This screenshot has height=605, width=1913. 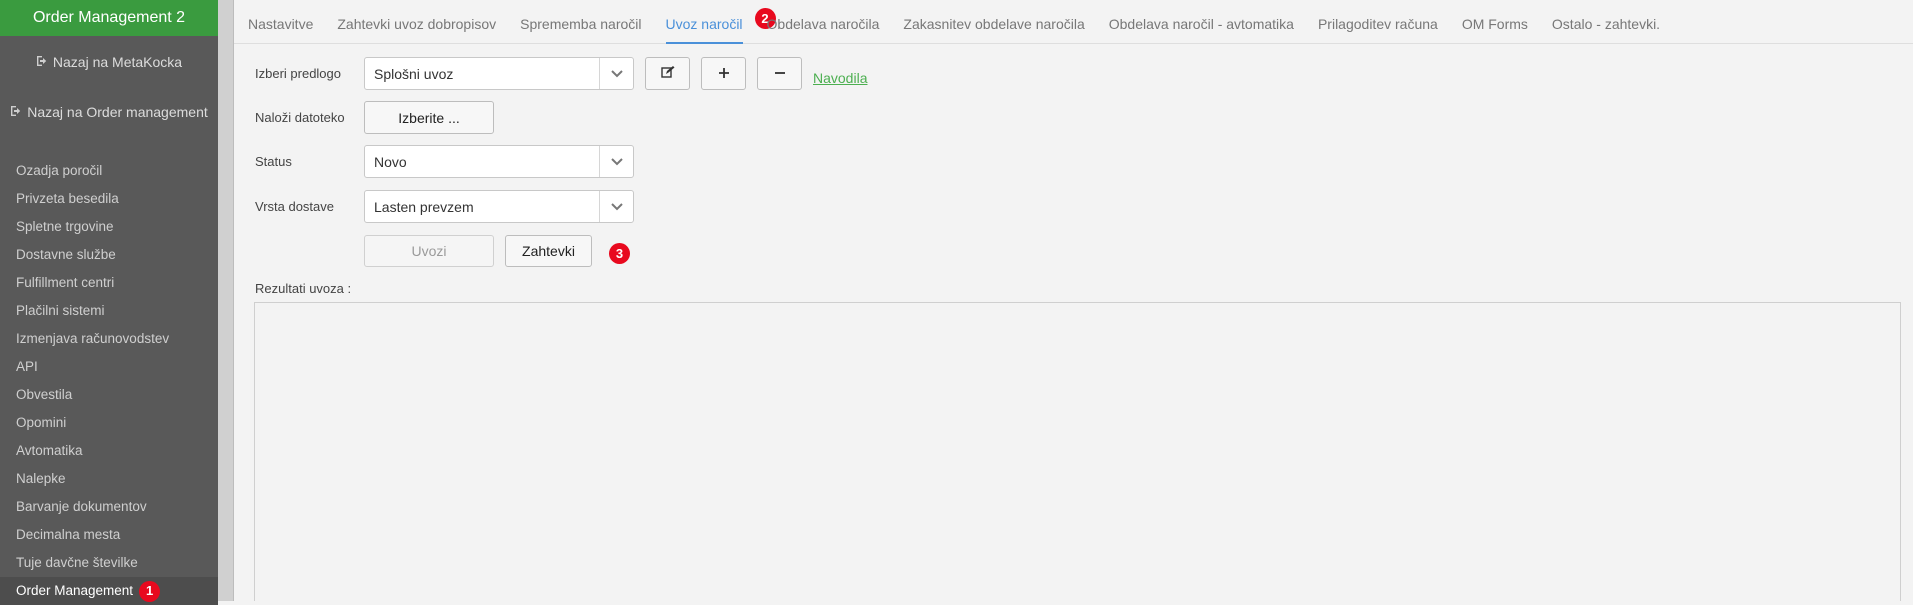 What do you see at coordinates (117, 112) in the screenshot?
I see `back-to-order-management-label: Nazaj na Order management` at bounding box center [117, 112].